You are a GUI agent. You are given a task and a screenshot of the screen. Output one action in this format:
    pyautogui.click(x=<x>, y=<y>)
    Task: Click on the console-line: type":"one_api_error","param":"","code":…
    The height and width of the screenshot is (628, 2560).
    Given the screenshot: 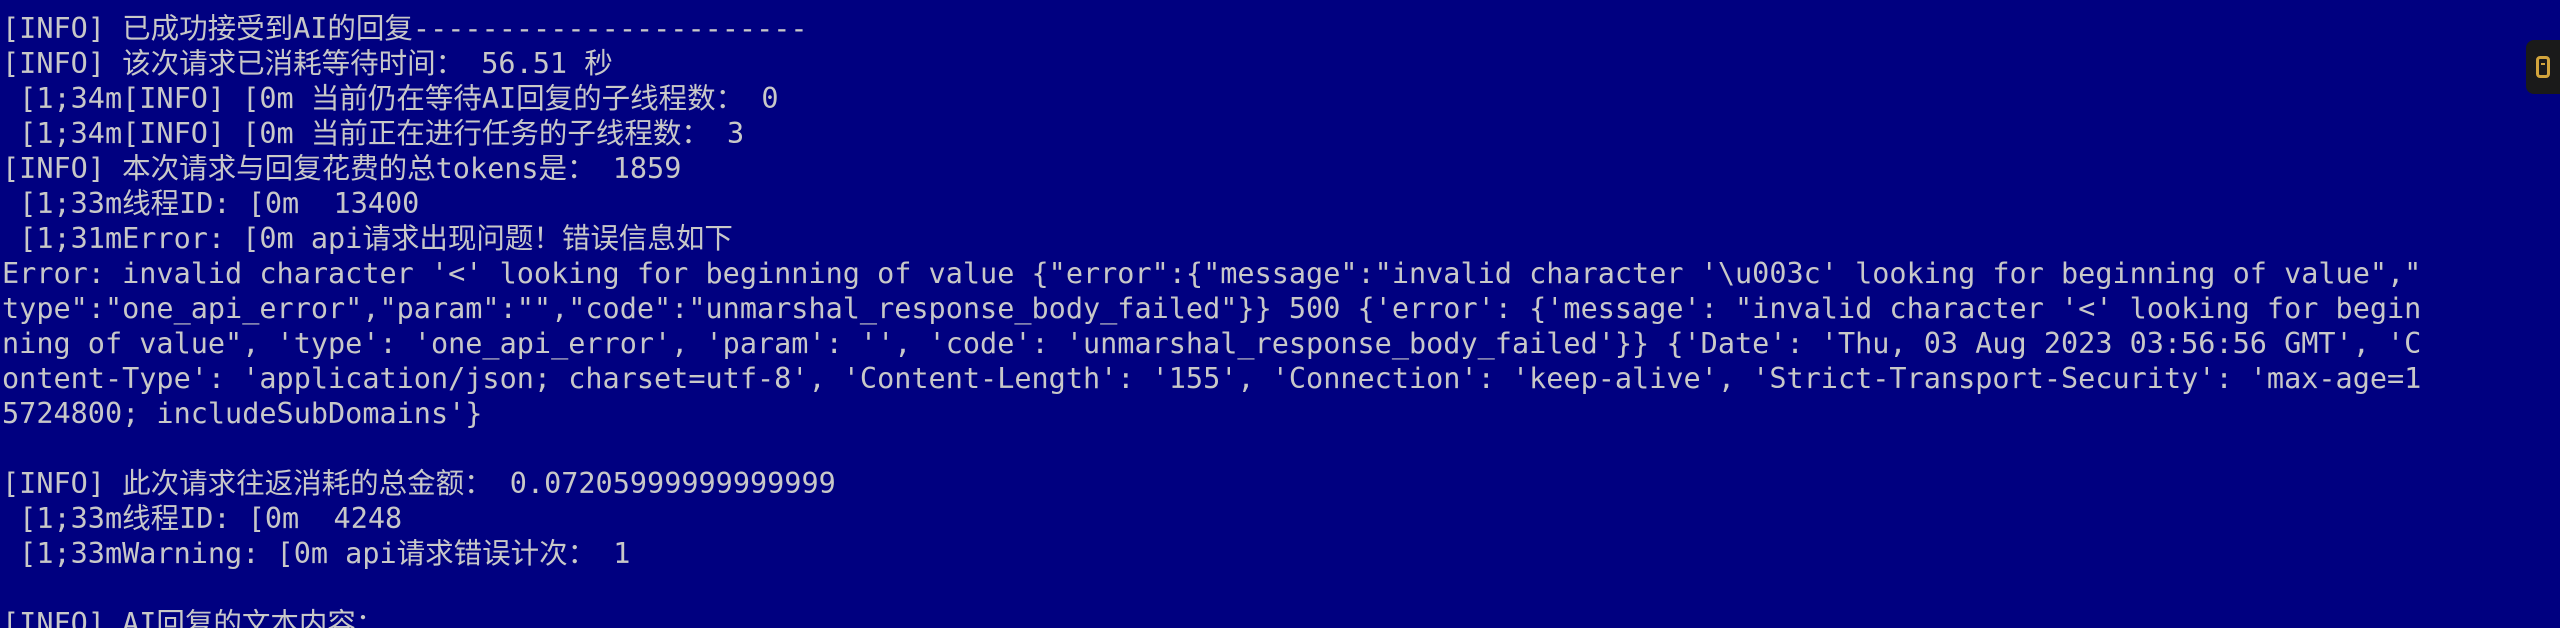 What is the action you would take?
    pyautogui.click(x=1212, y=308)
    